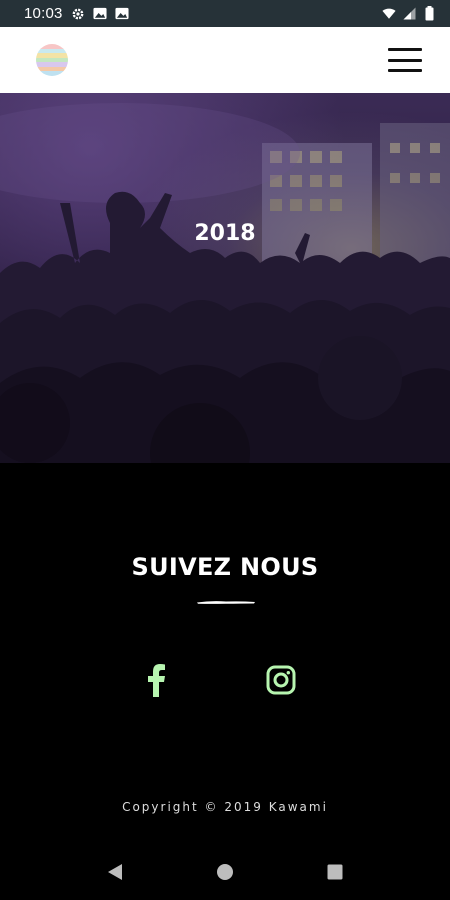 The width and height of the screenshot is (450, 900). What do you see at coordinates (225, 233) in the screenshot?
I see `hero-year: 2018` at bounding box center [225, 233].